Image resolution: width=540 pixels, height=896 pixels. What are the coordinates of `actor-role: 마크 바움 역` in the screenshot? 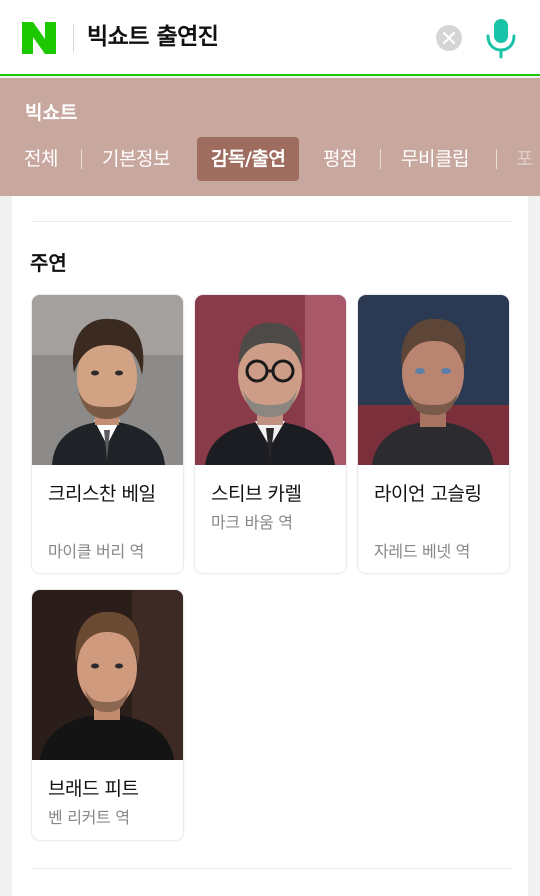 It's located at (252, 522).